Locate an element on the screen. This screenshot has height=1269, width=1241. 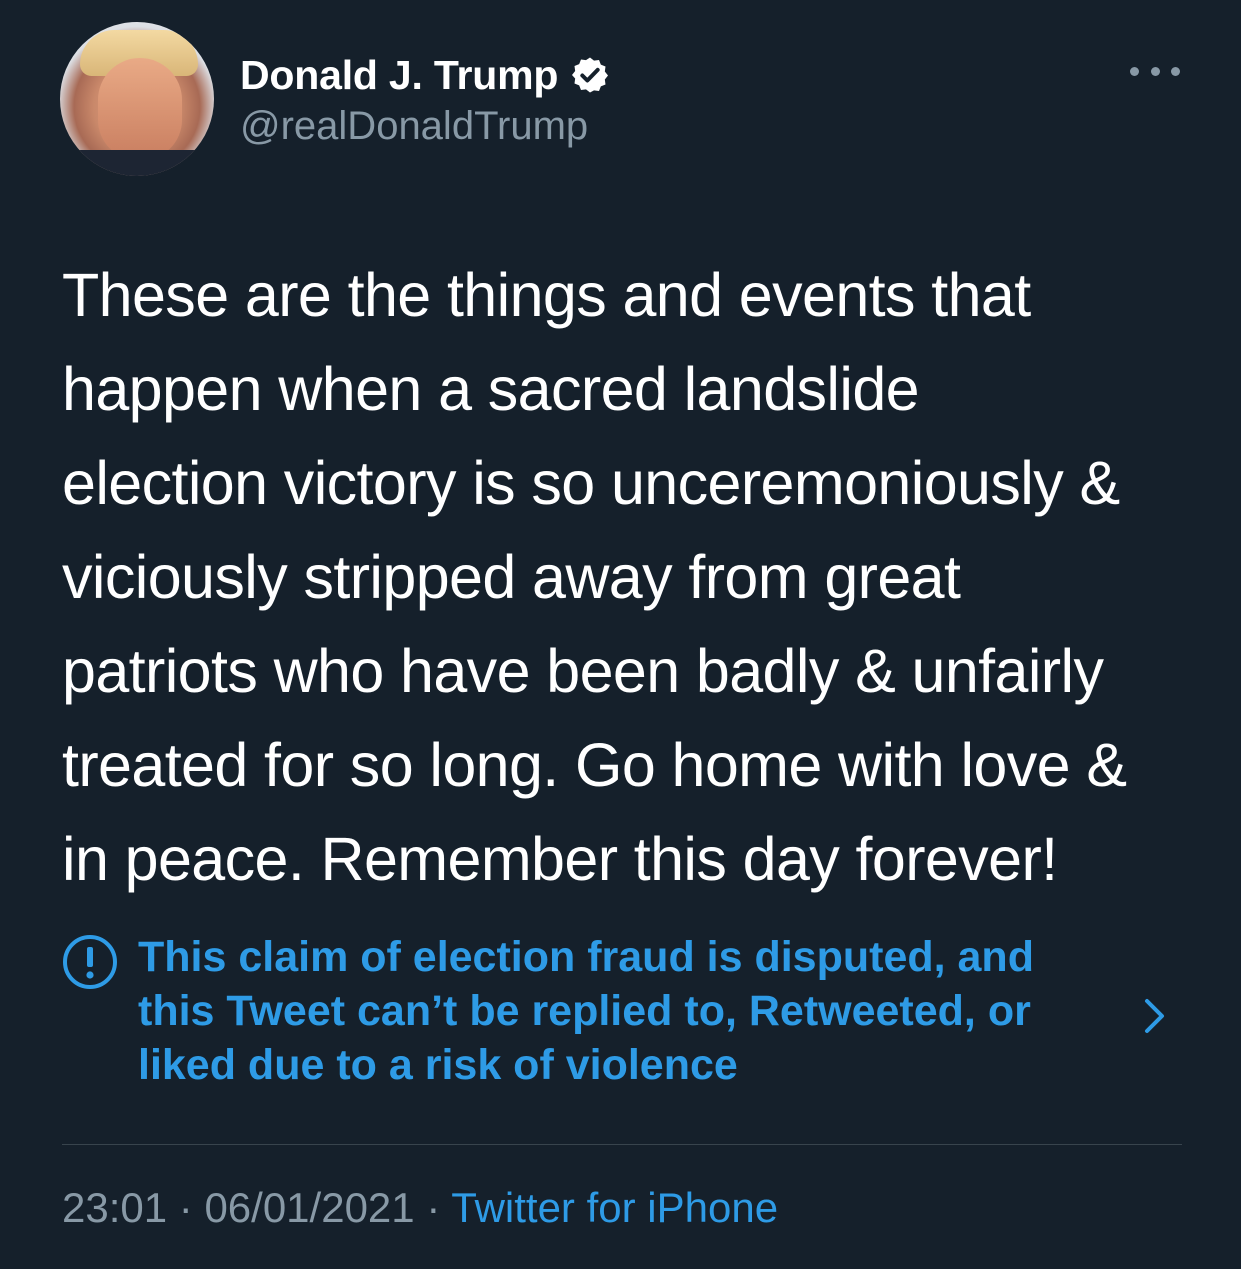
tweet-meta: 23:01 · 06/01/2021 · Twitter for iPhone is located at coordinates (420, 1208).